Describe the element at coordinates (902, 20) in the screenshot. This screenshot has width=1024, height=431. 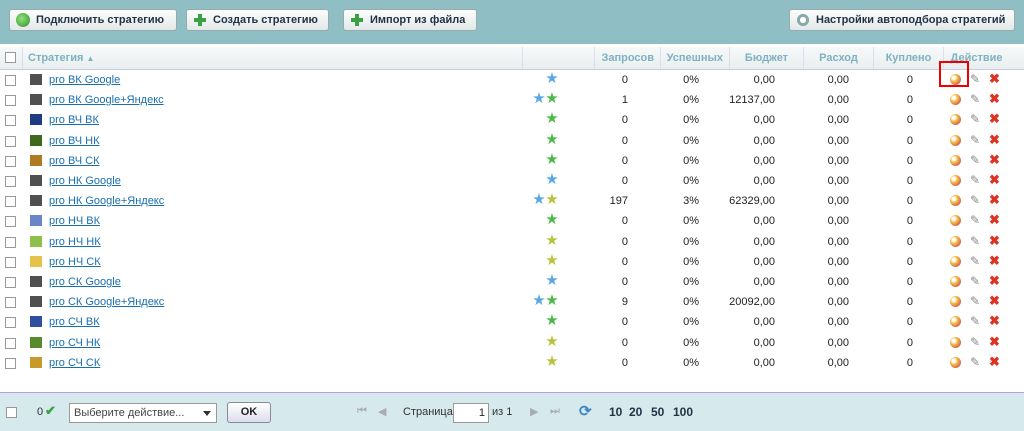
I see `autoselect-settings-button: Настройки автоподбора стратегий` at that location.